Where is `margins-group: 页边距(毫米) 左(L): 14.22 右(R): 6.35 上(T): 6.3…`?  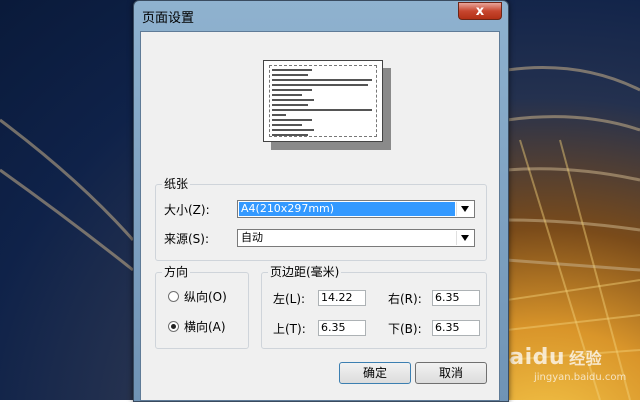 margins-group: 页边距(毫米) 左(L): 14.22 右(R): 6.35 上(T): 6.3… is located at coordinates (374, 307).